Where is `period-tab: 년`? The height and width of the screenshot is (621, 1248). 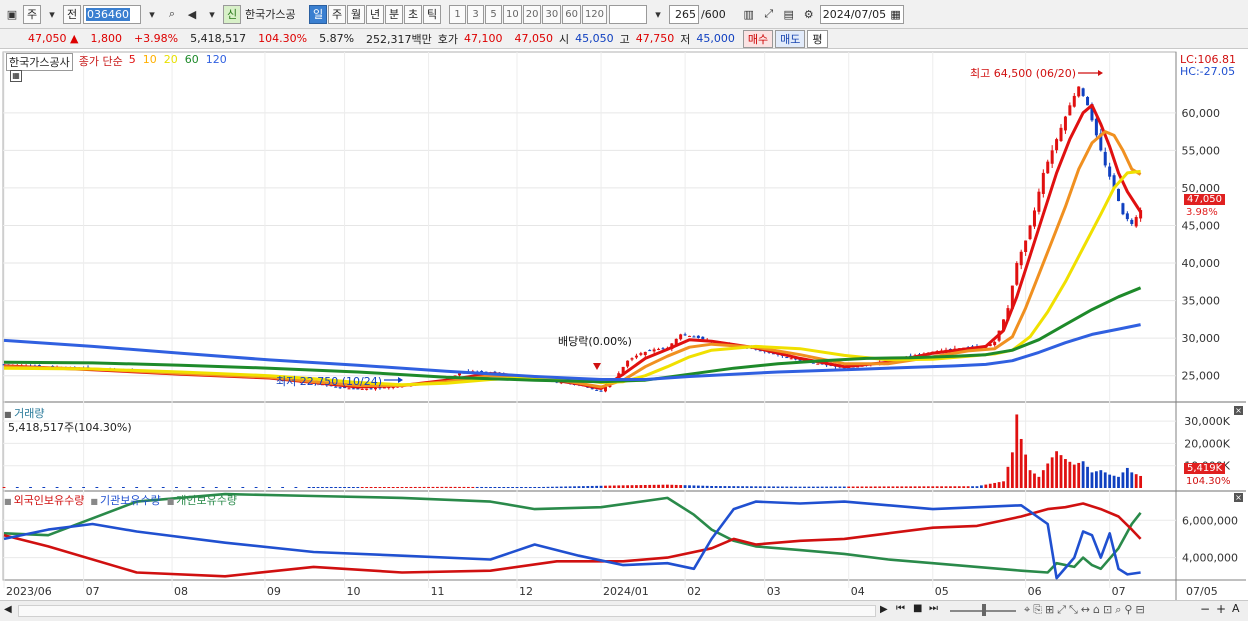 period-tab: 년 is located at coordinates (375, 14).